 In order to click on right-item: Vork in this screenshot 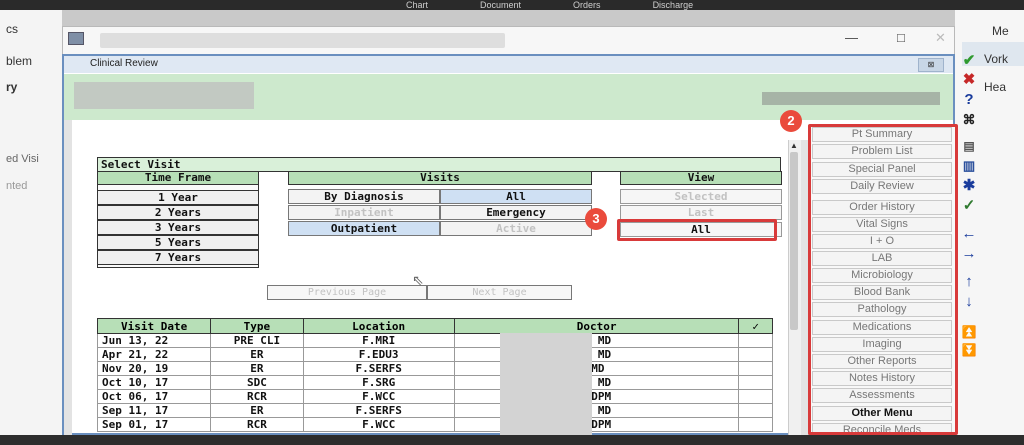, I will do `click(996, 59)`.